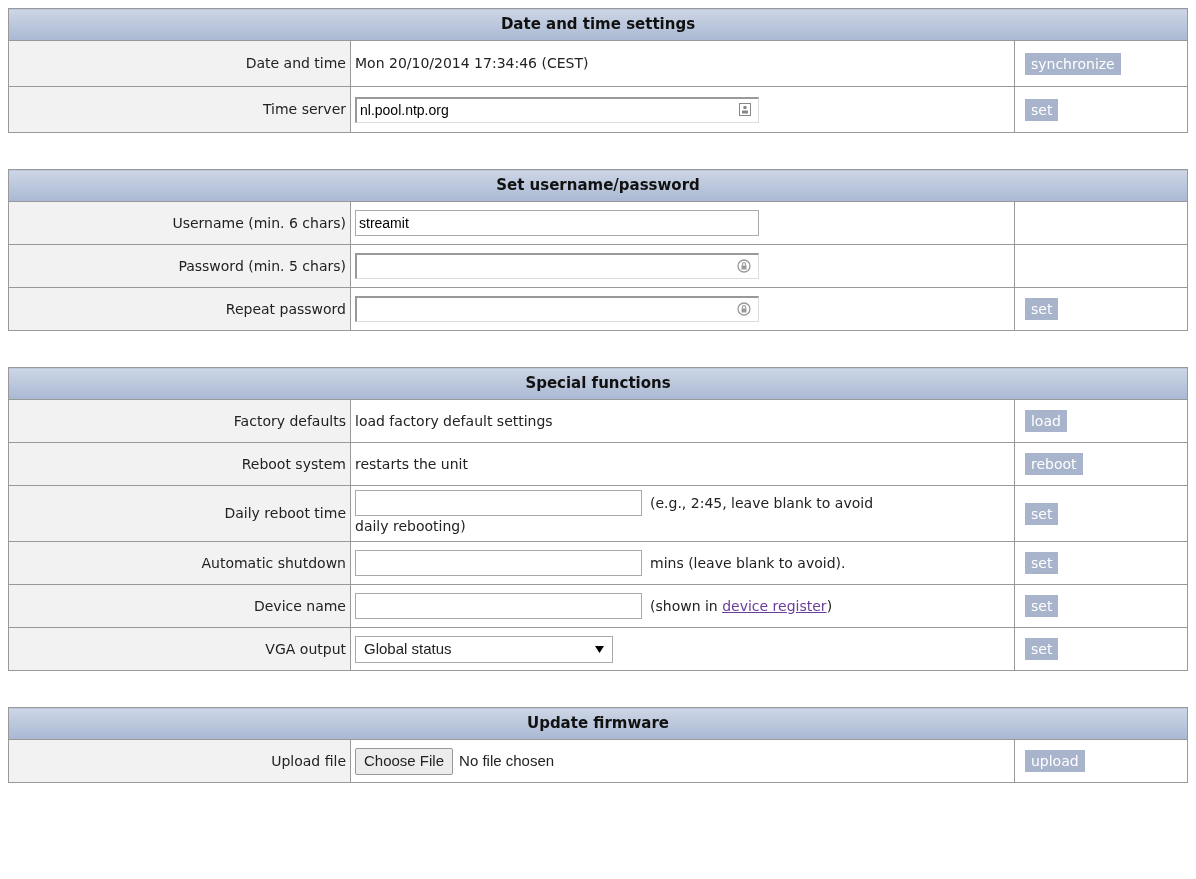  What do you see at coordinates (411, 463) in the screenshot?
I see `value-text: restarts the unit` at bounding box center [411, 463].